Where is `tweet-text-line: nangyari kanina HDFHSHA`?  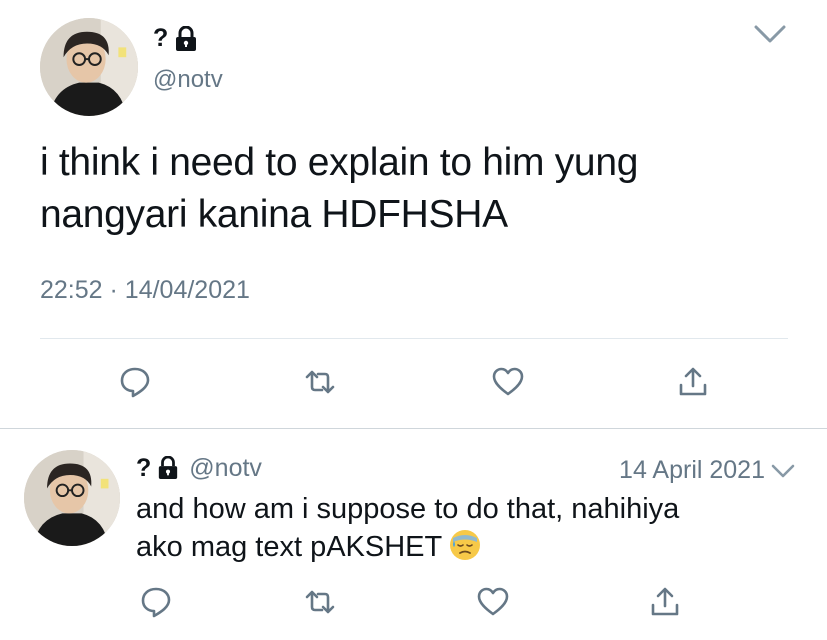
tweet-text-line: nangyari kanina HDFHSHA is located at coordinates (274, 214).